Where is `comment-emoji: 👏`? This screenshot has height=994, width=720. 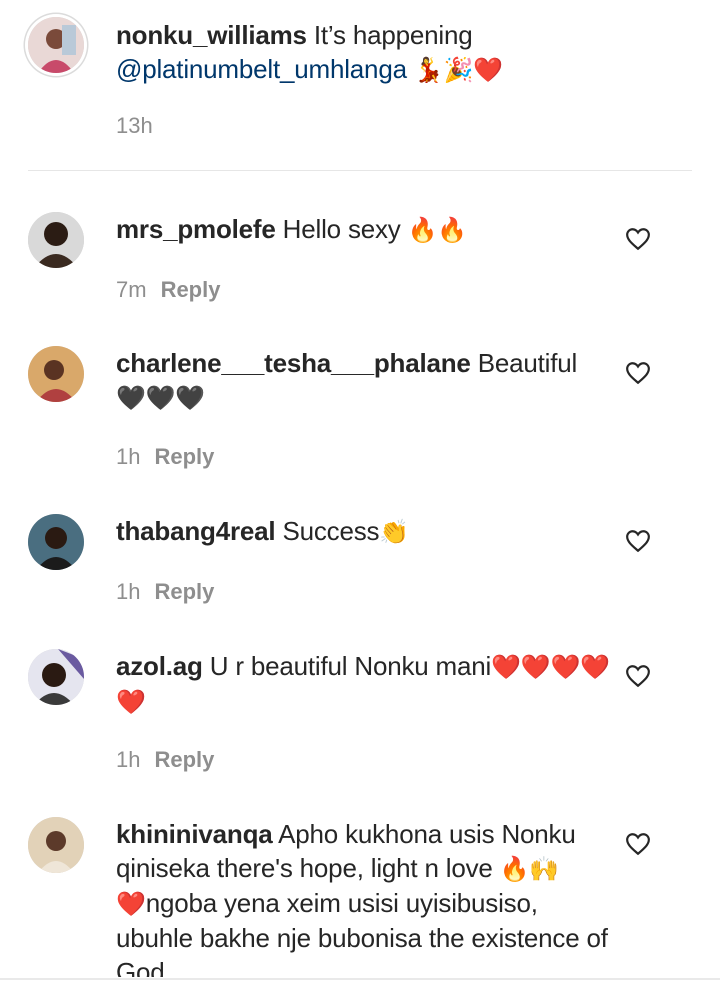
comment-emoji: 👏 is located at coordinates (394, 532).